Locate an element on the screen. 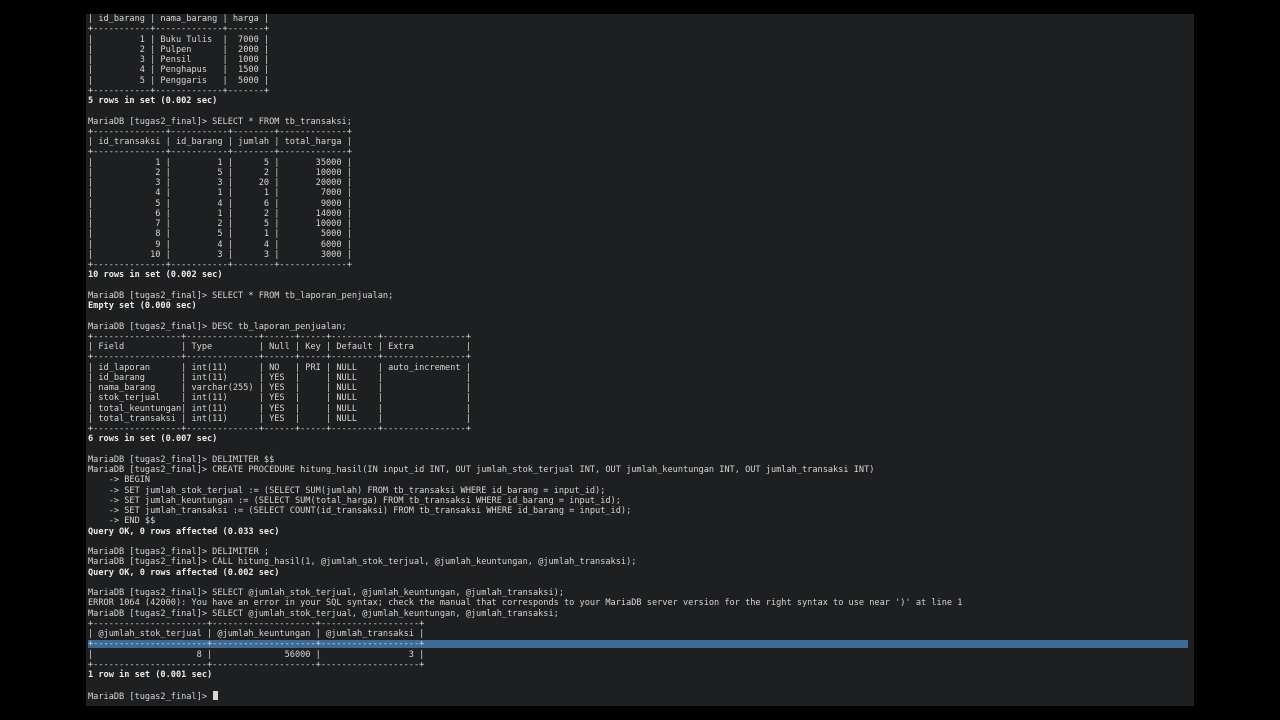 Image resolution: width=1280 pixels, height=720 pixels. terminal-line: | 3 | Pensil | 1000 | is located at coordinates (638, 60).